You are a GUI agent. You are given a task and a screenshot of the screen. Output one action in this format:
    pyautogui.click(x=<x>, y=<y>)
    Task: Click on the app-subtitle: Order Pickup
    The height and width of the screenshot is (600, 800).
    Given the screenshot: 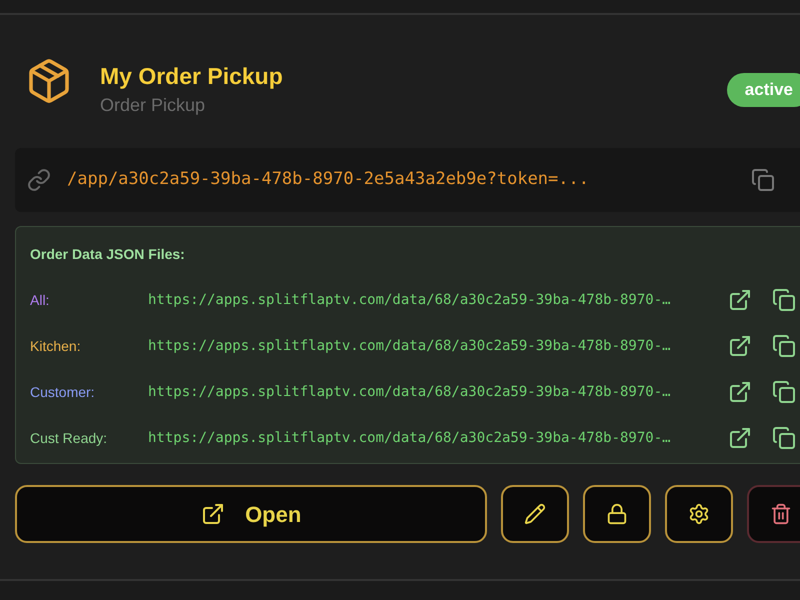 What is the action you would take?
    pyautogui.click(x=153, y=105)
    